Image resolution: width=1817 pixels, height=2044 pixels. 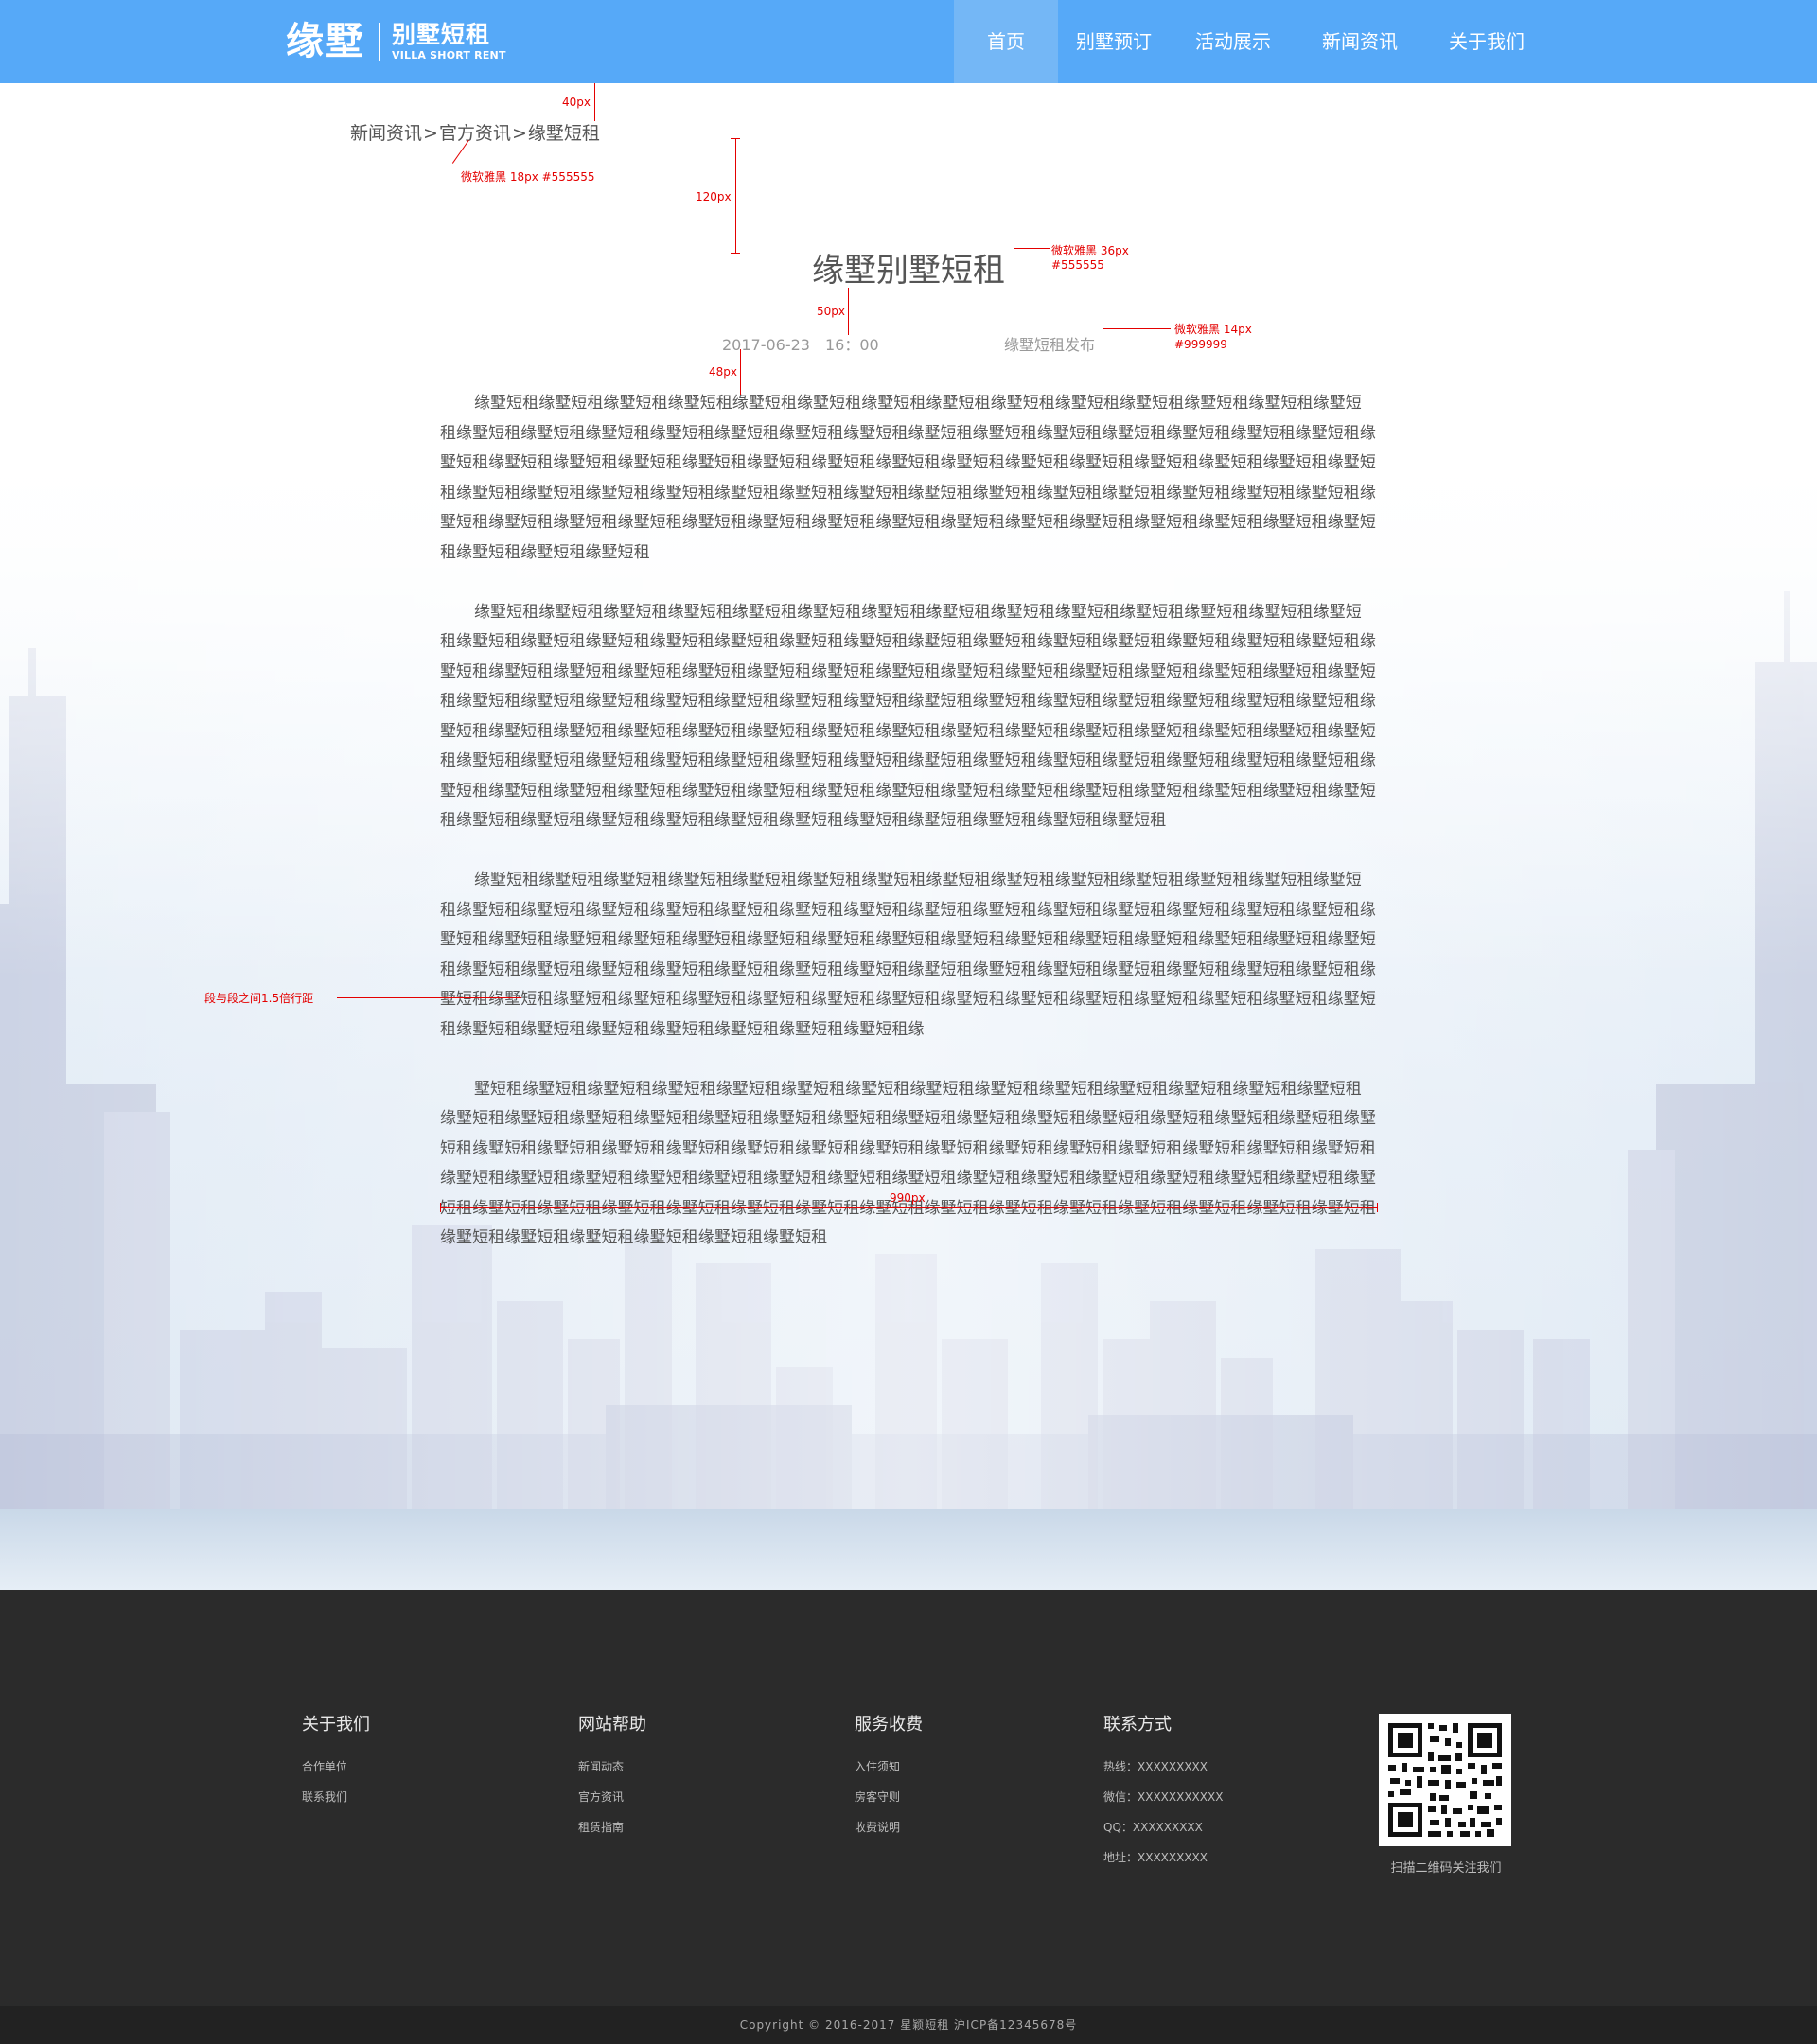 I want to click on main-nav: 首页 别墅预订 活动展示 新闻资讯 关于我们, so click(x=1252, y=41).